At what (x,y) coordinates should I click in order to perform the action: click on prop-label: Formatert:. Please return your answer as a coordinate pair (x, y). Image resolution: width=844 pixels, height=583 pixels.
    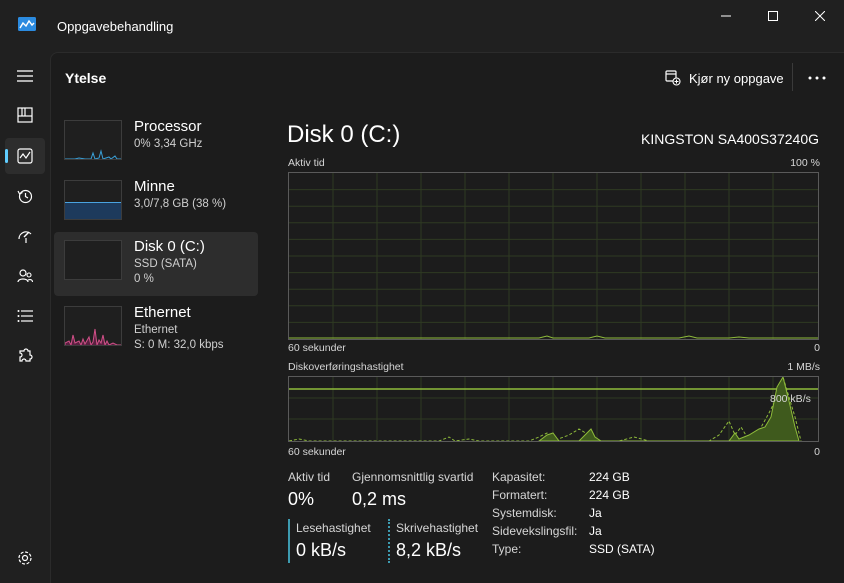
    Looking at the image, I should click on (520, 495).